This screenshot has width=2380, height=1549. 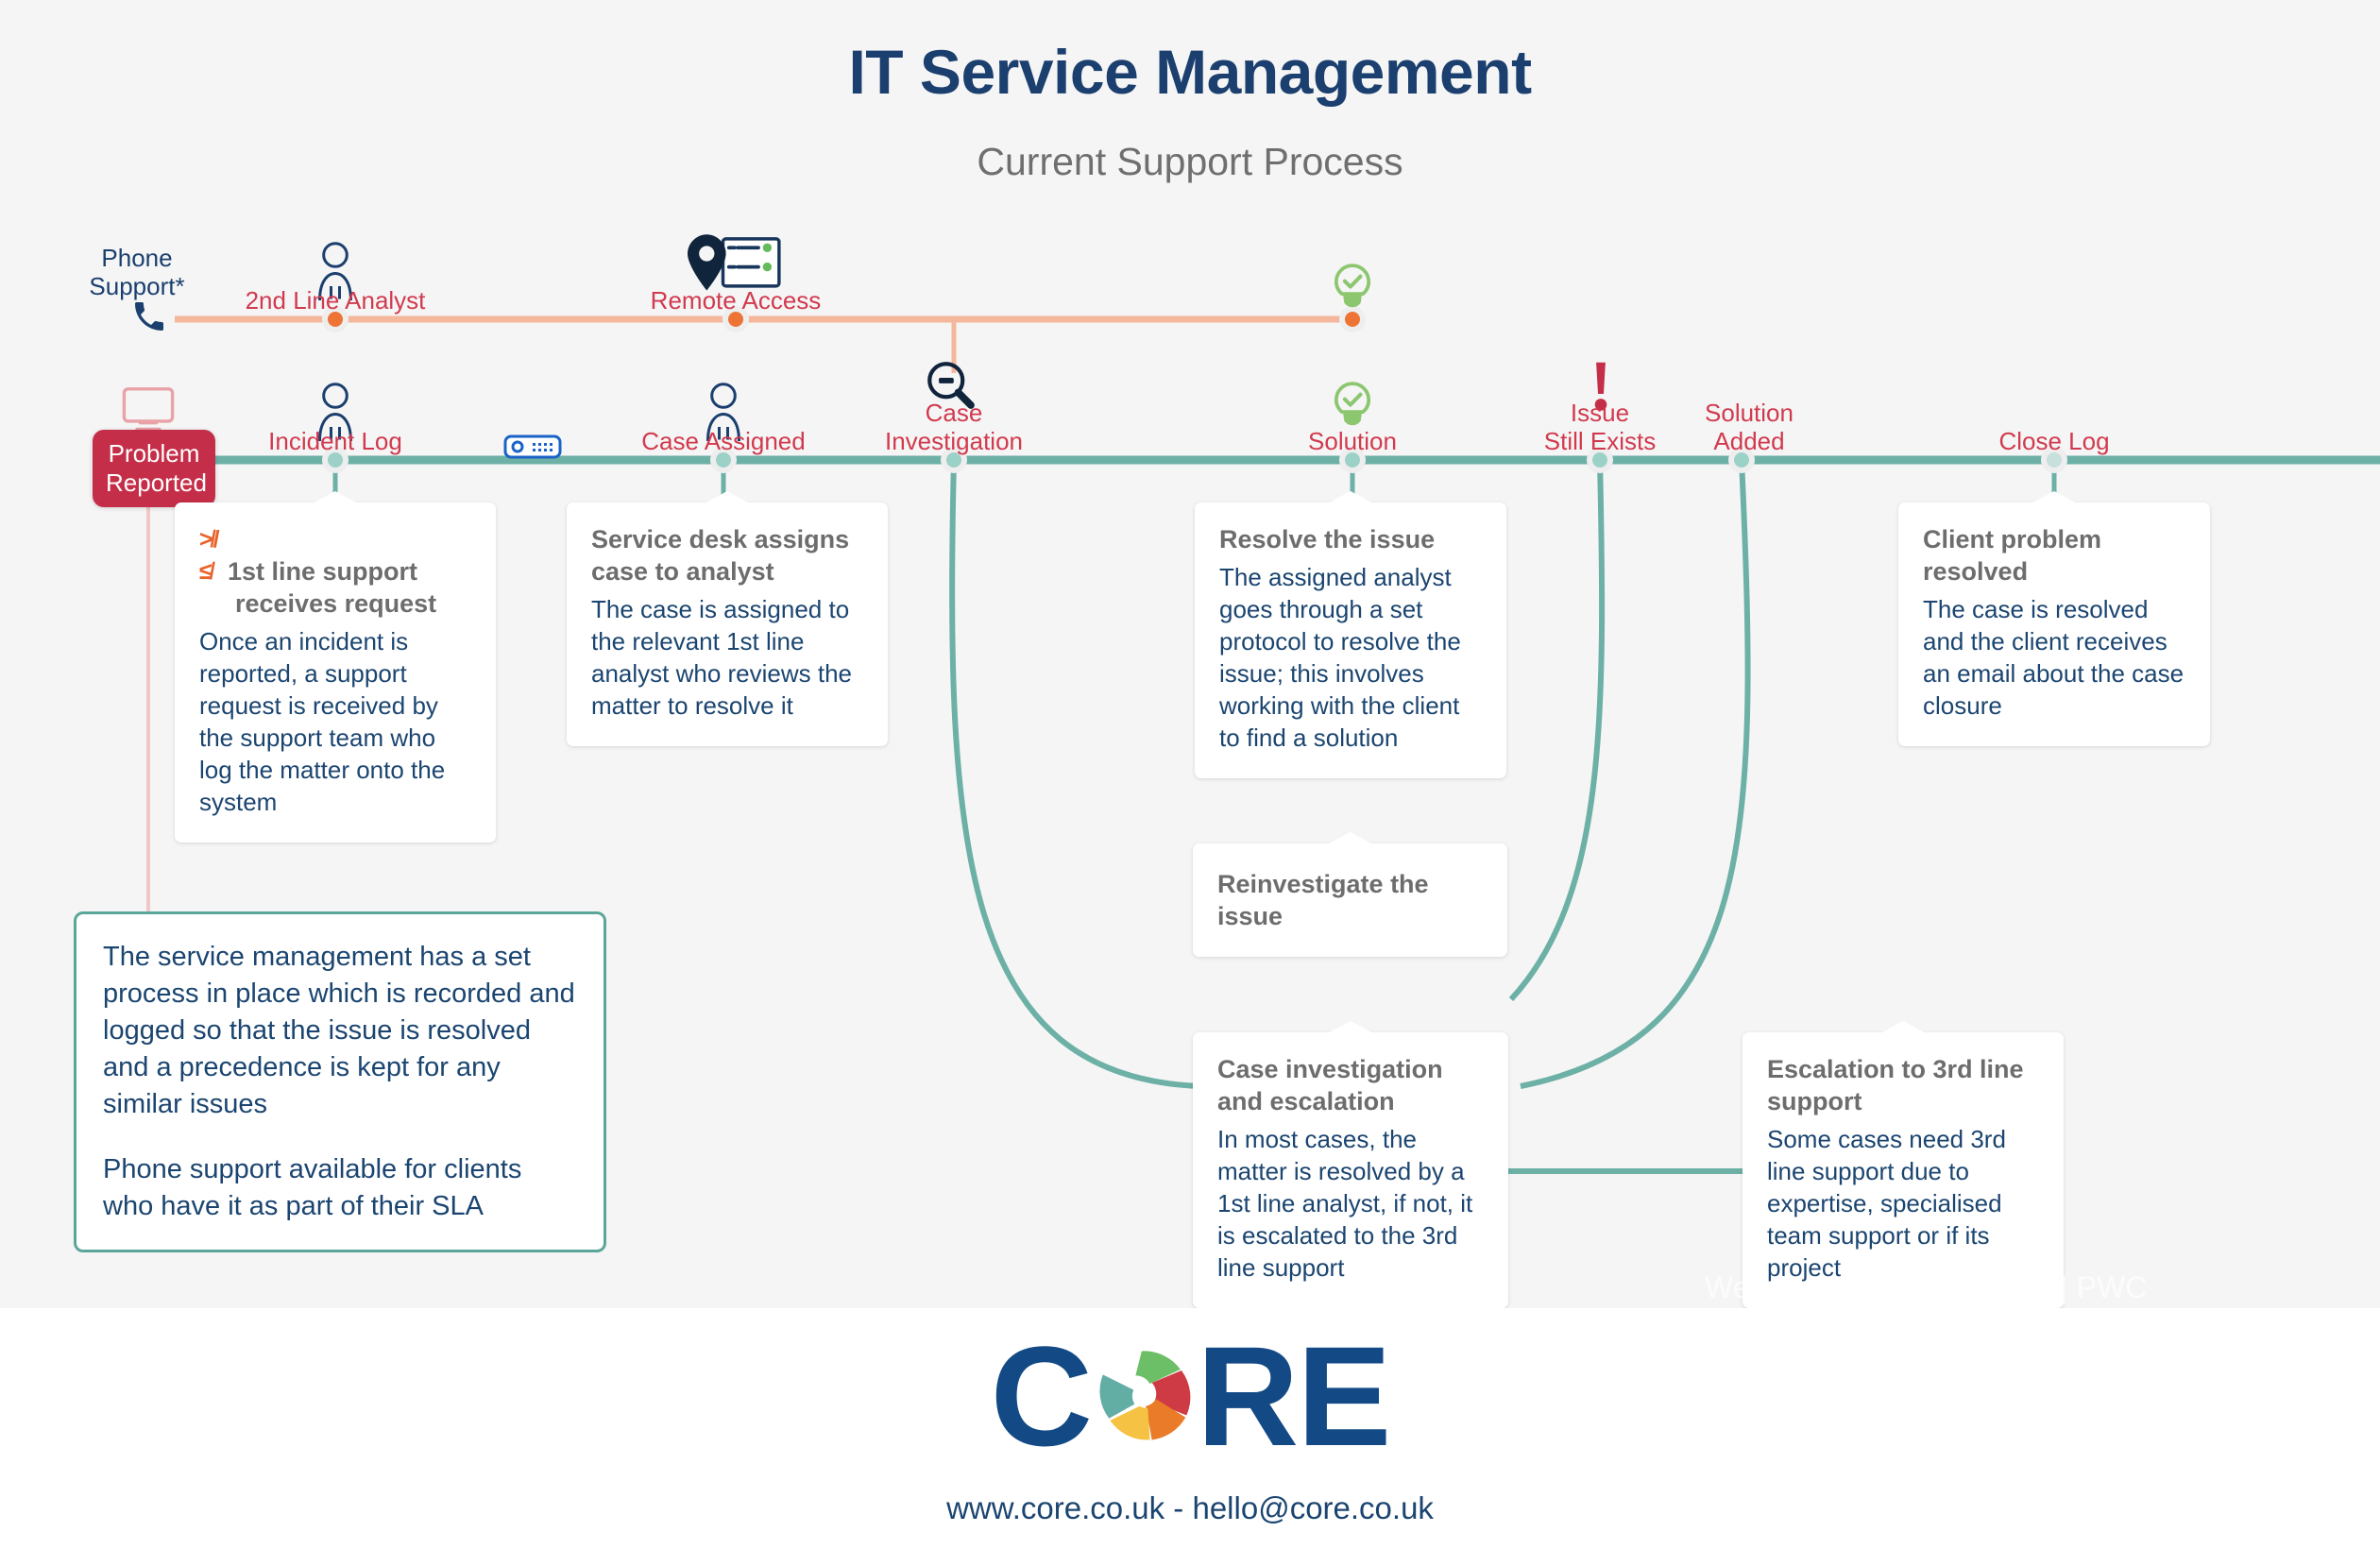 I want to click on card-reinvestigate-the-issue: Reinvestigate the issue, so click(x=1350, y=894).